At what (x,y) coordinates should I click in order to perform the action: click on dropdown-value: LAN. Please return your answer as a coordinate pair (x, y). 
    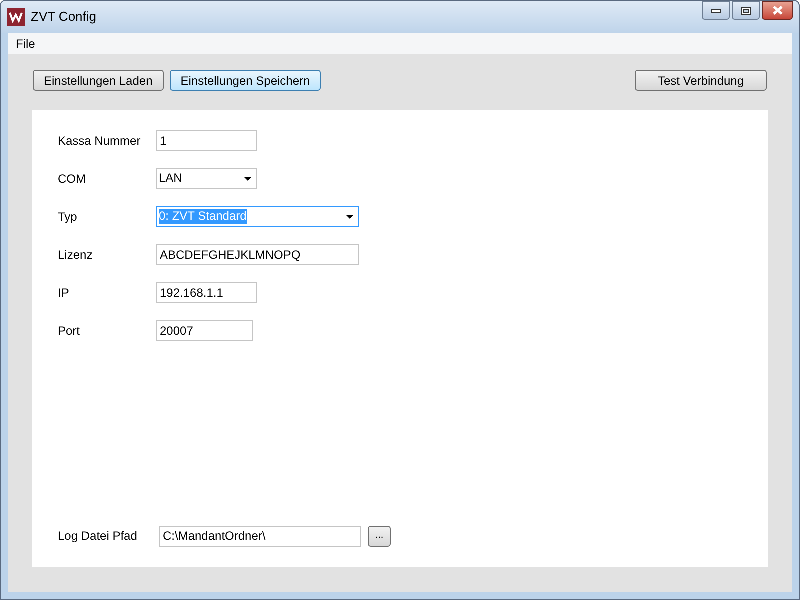
    Looking at the image, I should click on (170, 178).